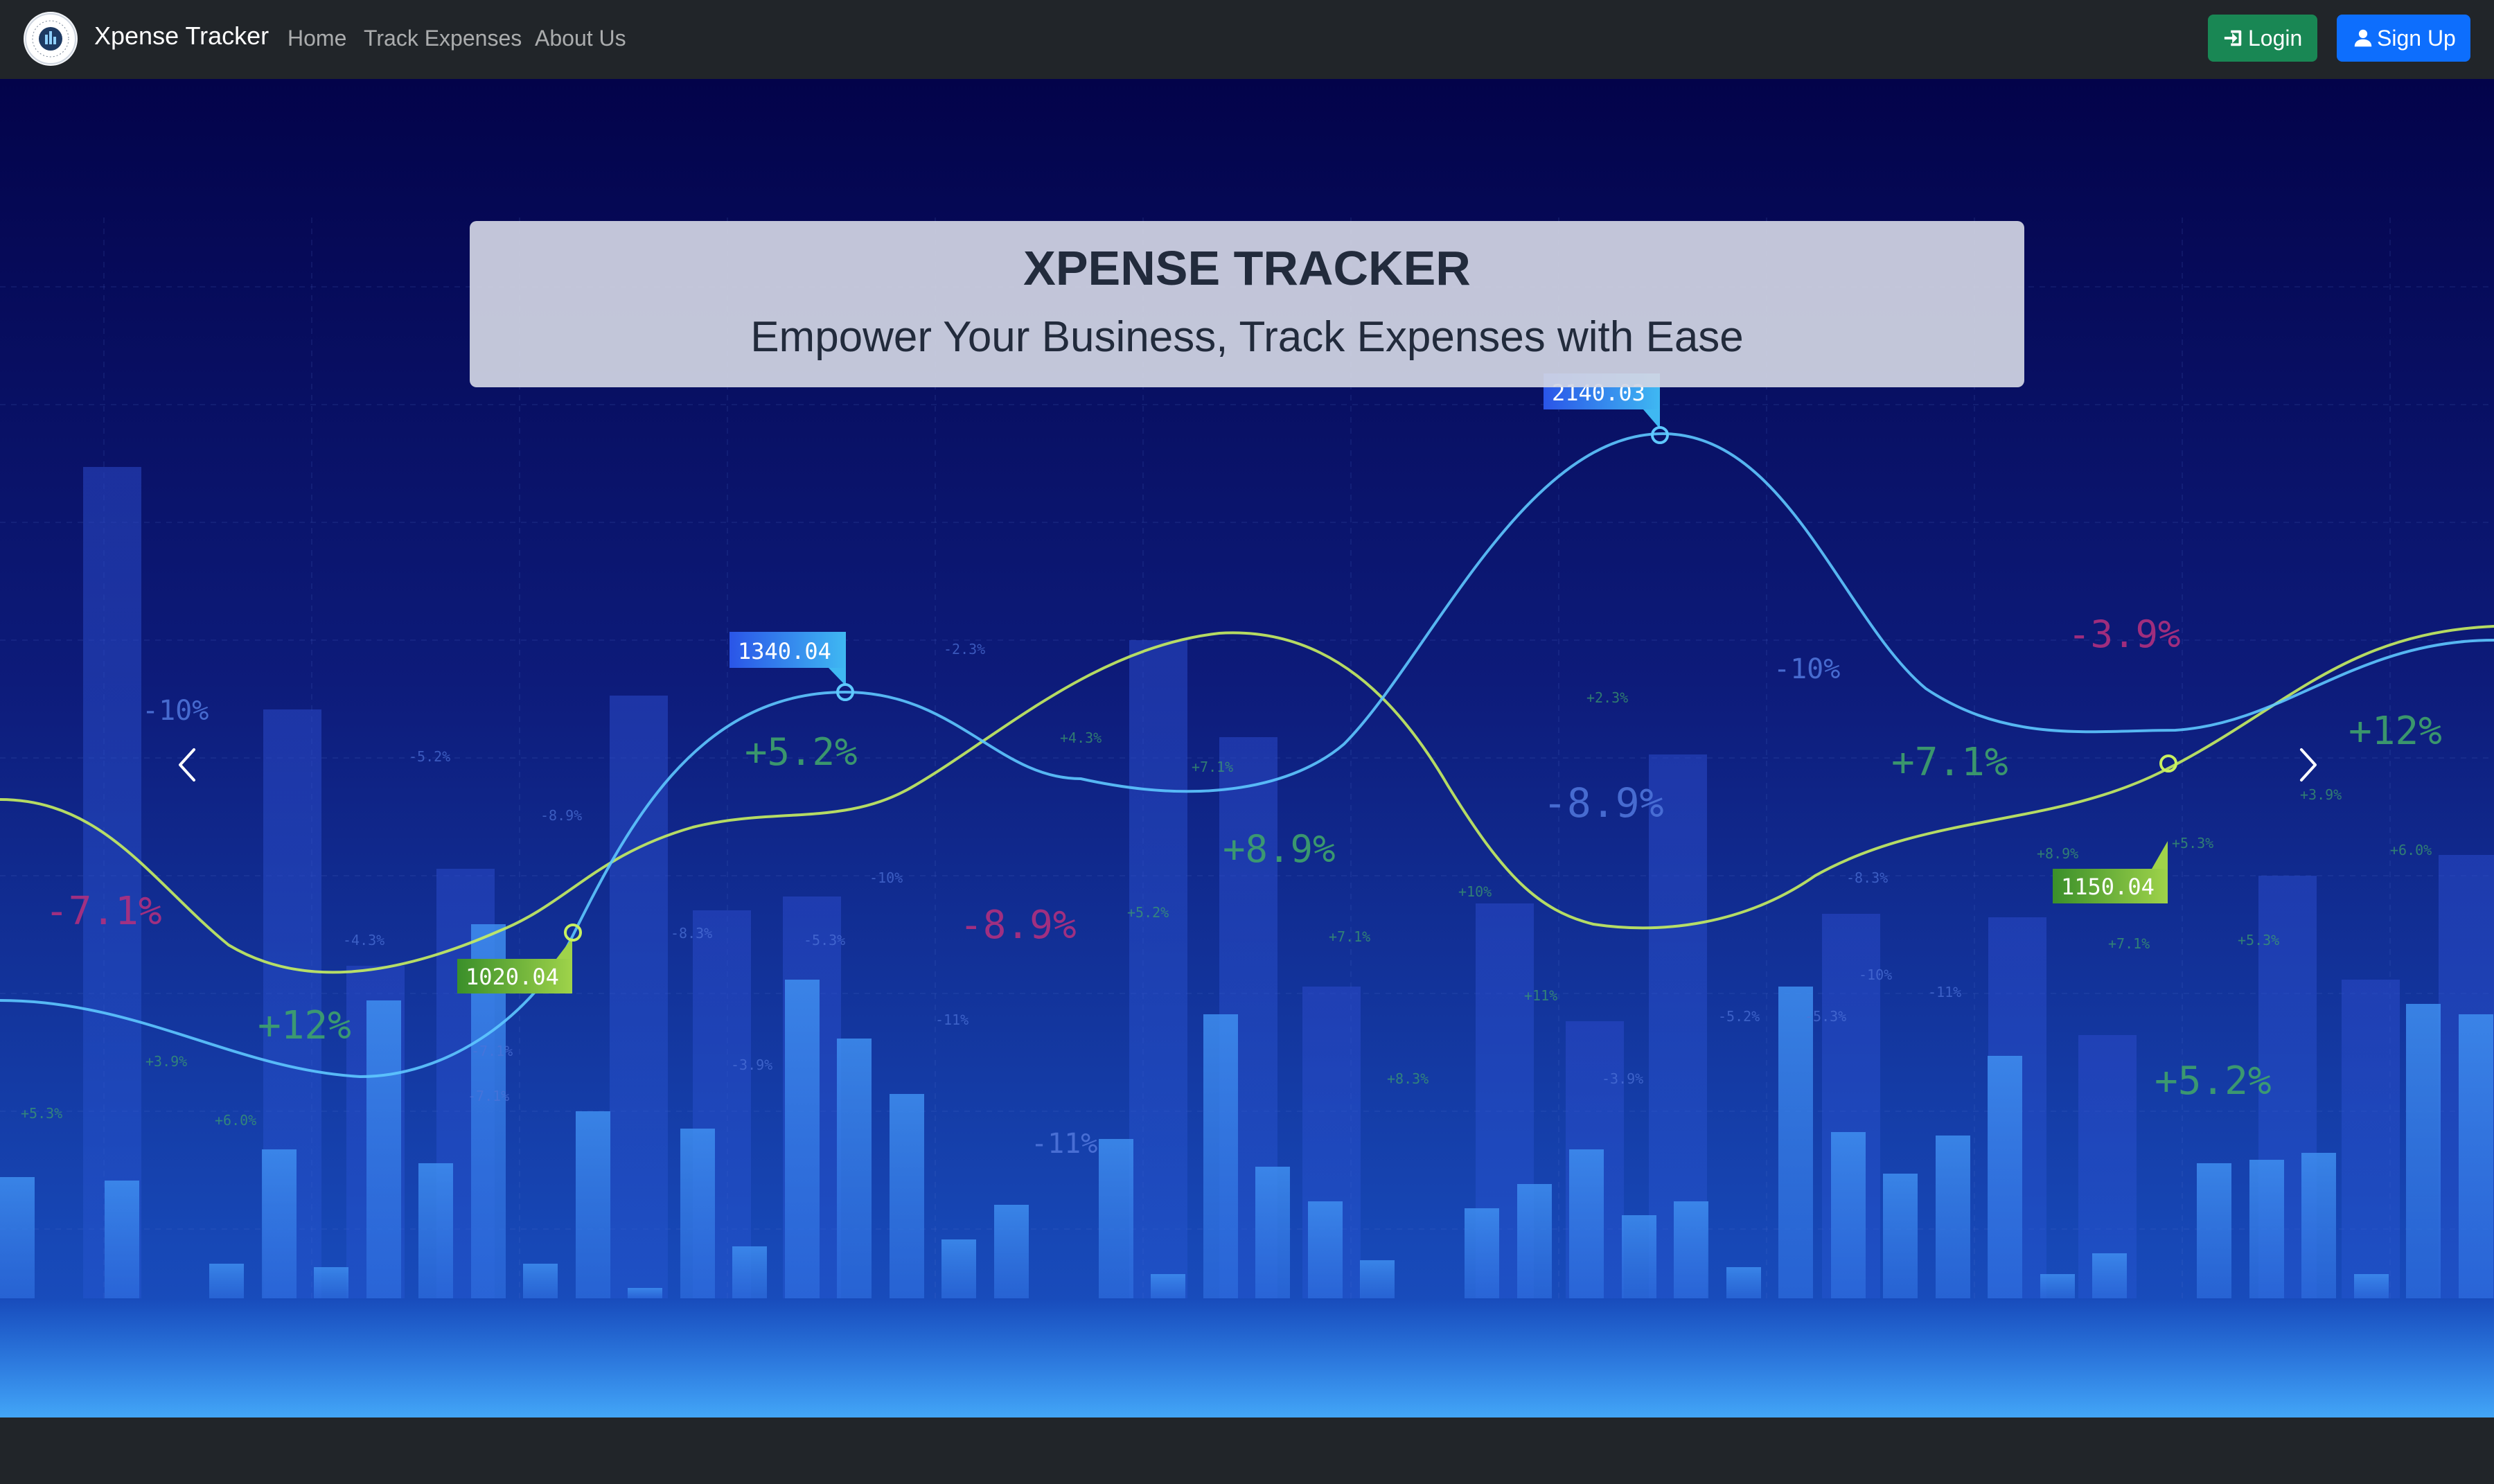  I want to click on carousel-next-arrow, so click(2307, 764).